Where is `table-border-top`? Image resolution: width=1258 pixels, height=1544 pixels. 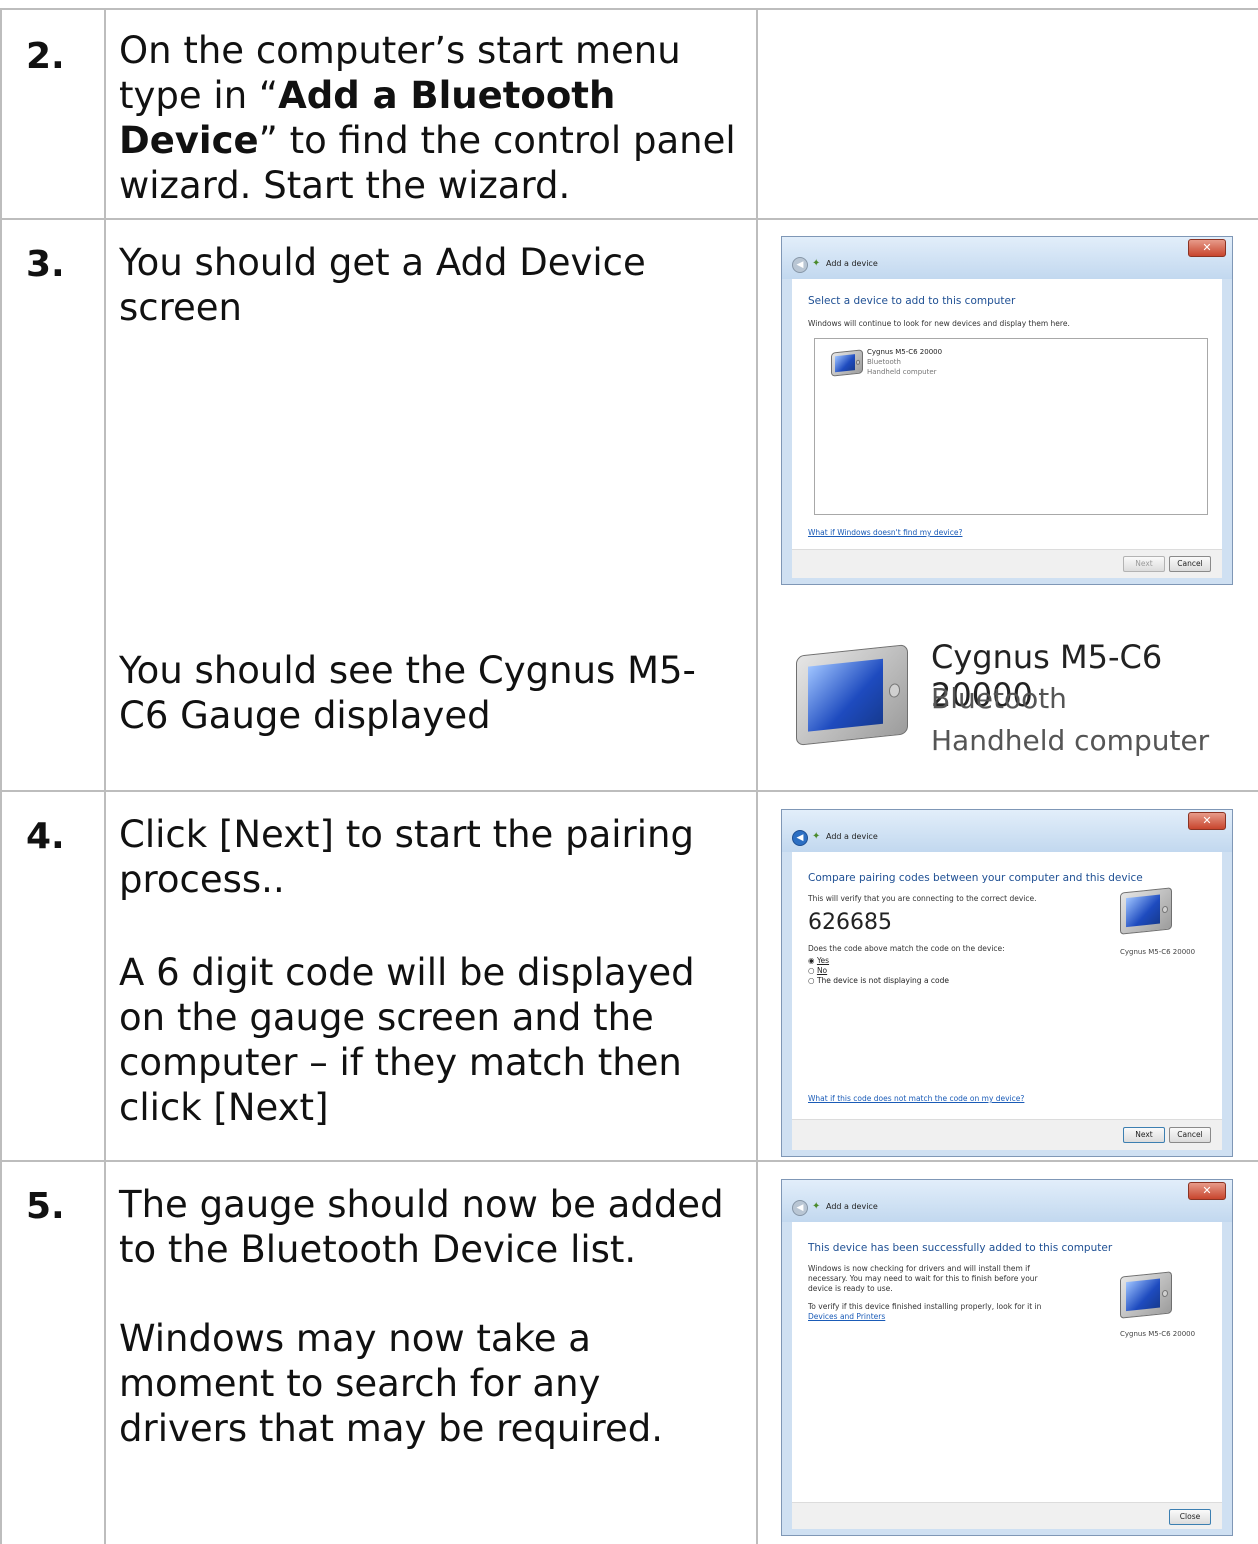
table-border-top is located at coordinates (629, 9).